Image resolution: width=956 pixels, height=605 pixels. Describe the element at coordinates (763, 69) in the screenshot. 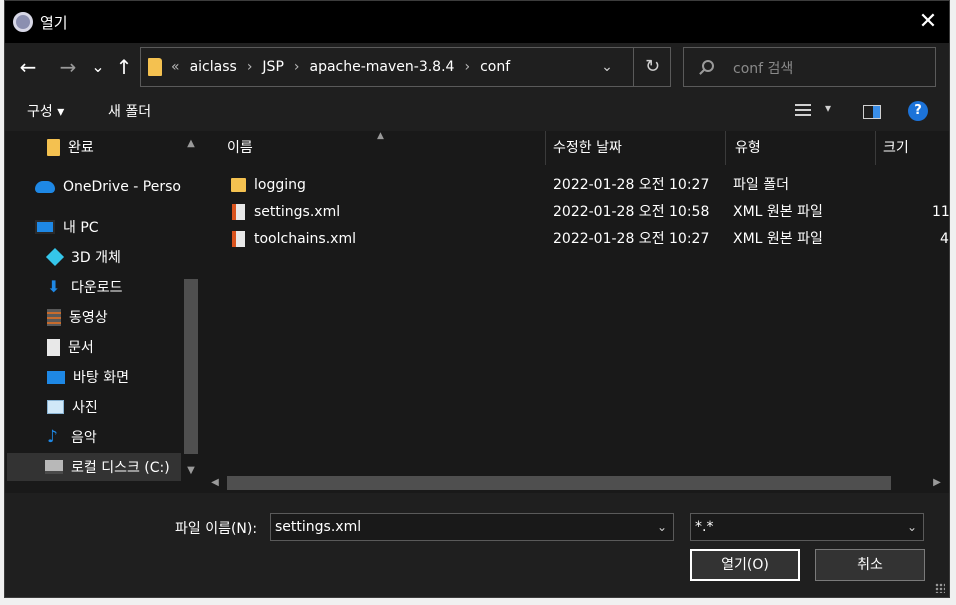

I see `search-placeholder: conf 검색` at that location.